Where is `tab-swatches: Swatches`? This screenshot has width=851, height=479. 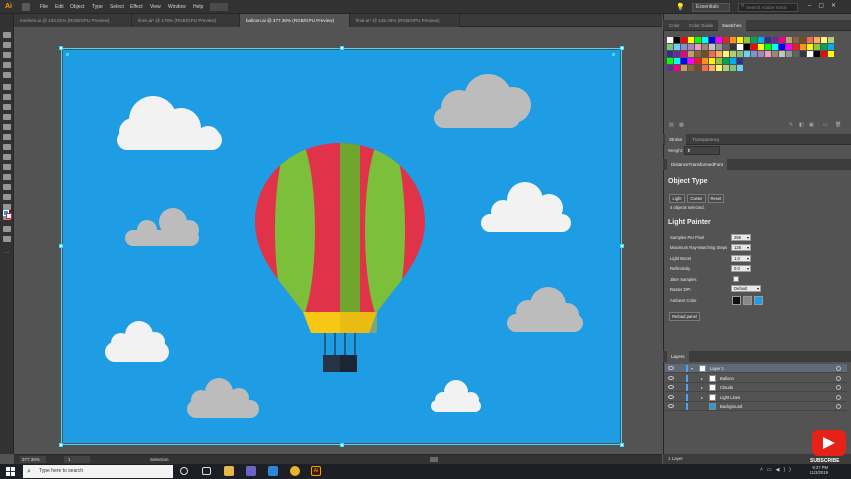
tab-swatches: Swatches is located at coordinates (732, 25).